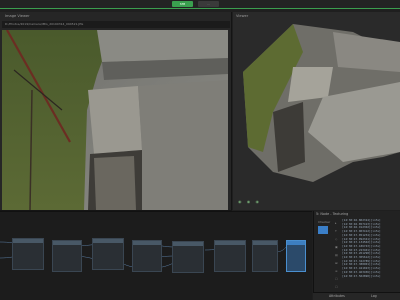 The height and width of the screenshot is (300, 400). I want to click on viewer-title: Viewer, so click(242, 16).